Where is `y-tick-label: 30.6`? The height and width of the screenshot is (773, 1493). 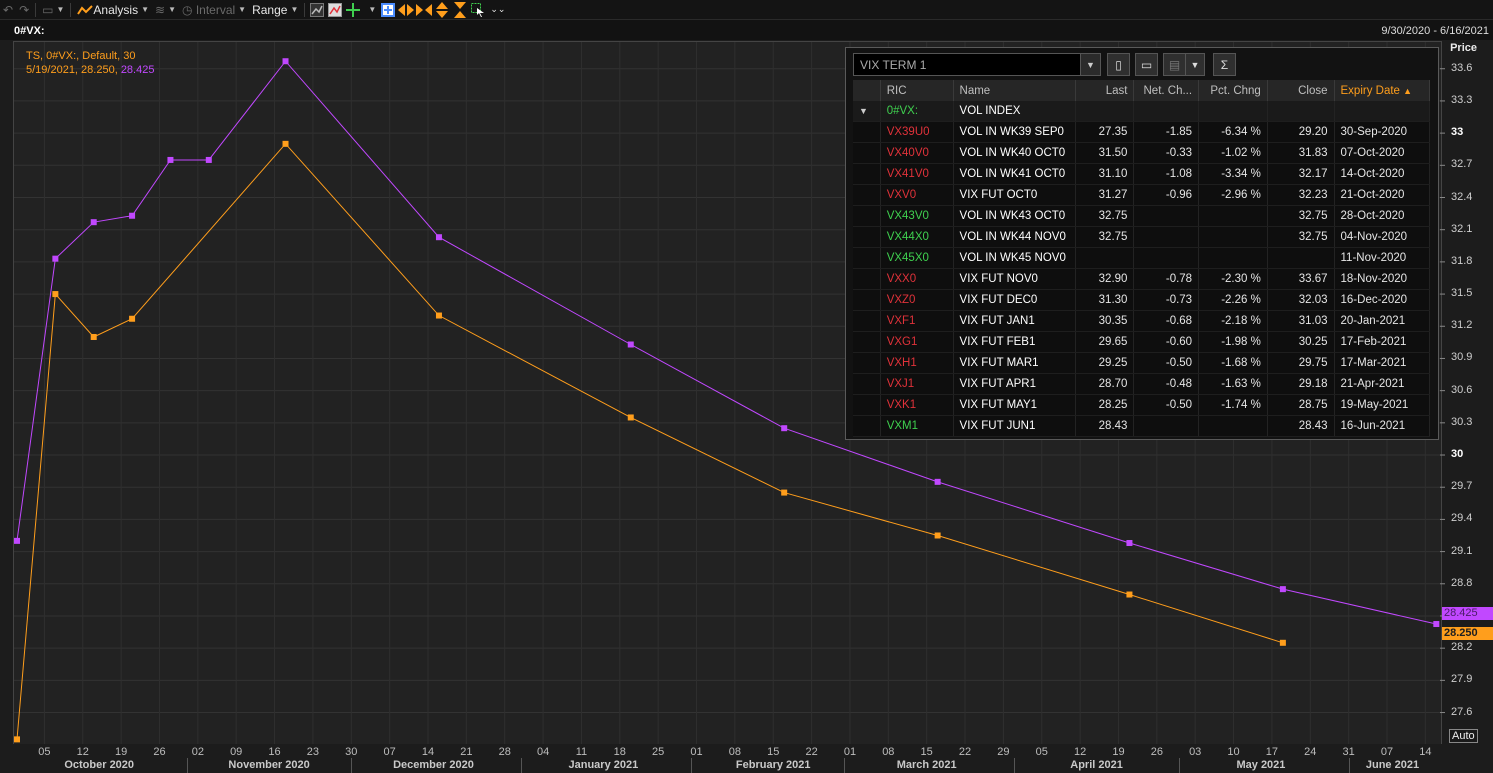
y-tick-label: 30.6 is located at coordinates (1462, 389).